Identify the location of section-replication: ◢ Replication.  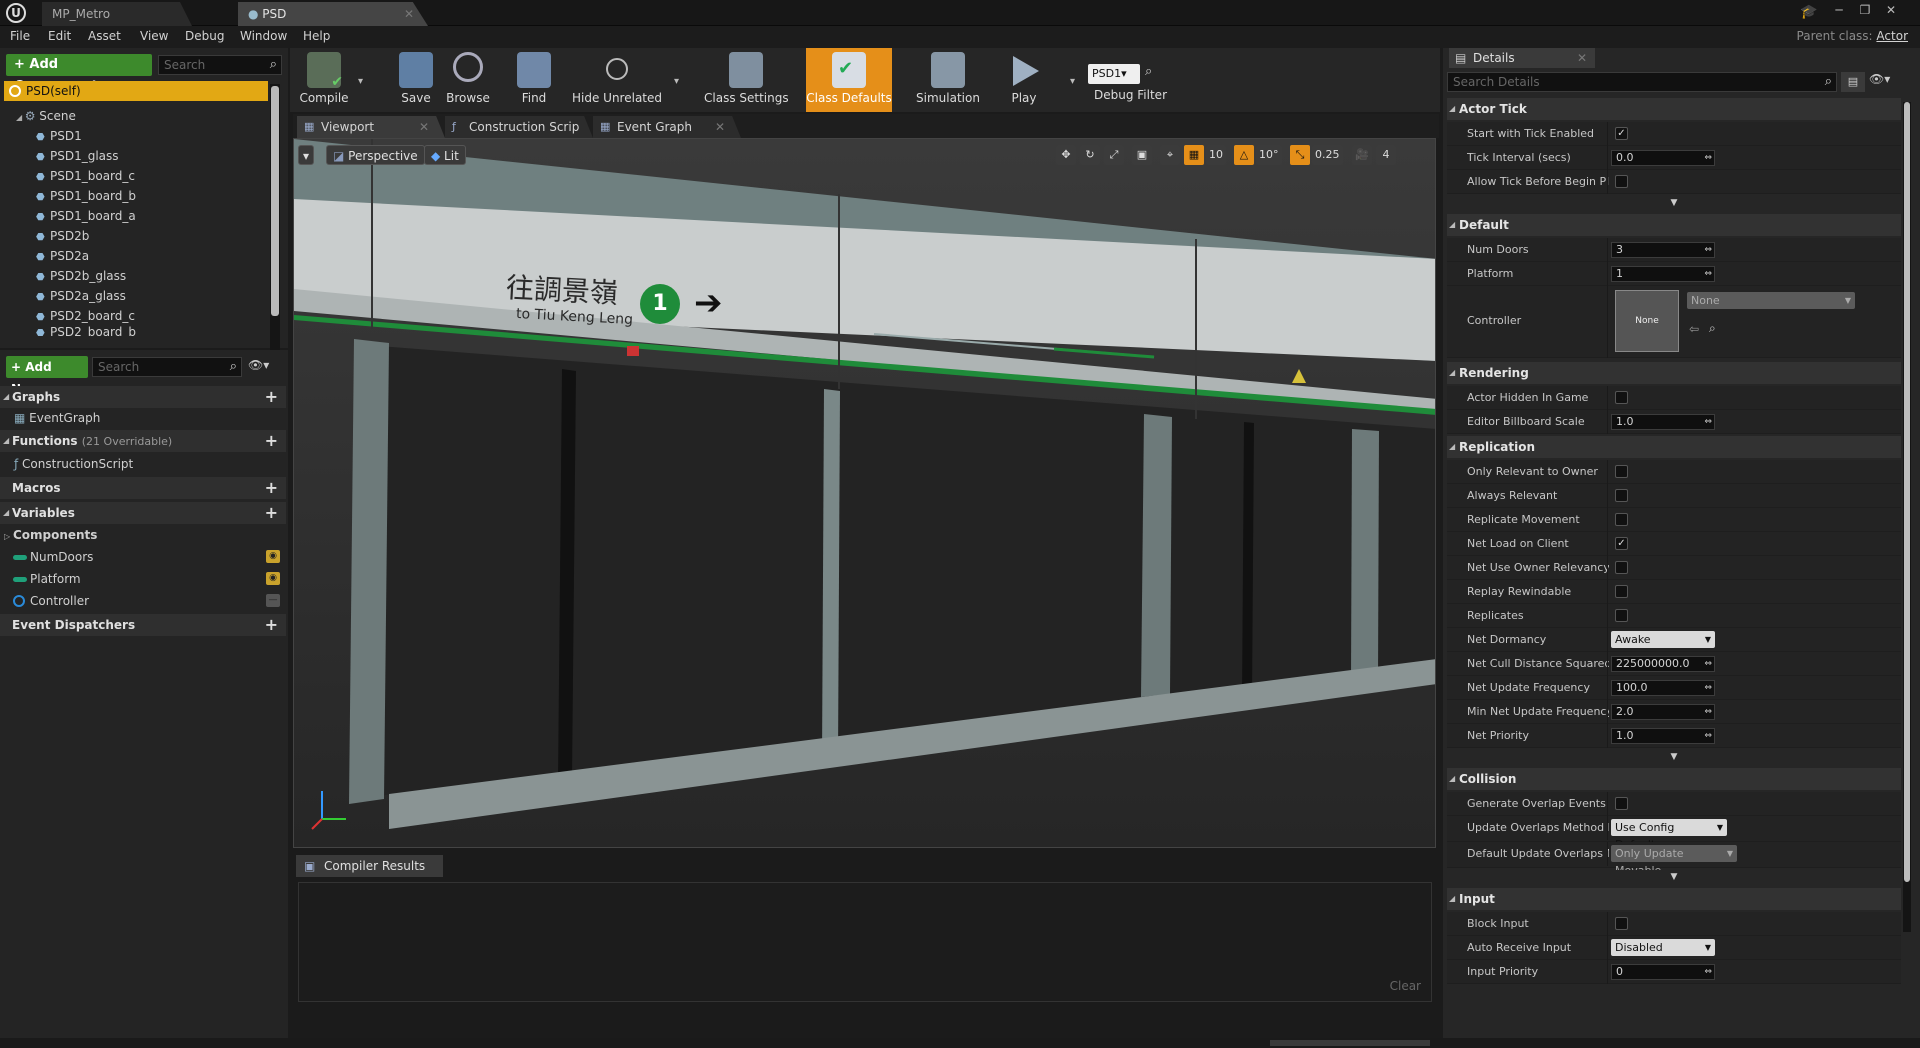
(1674, 447).